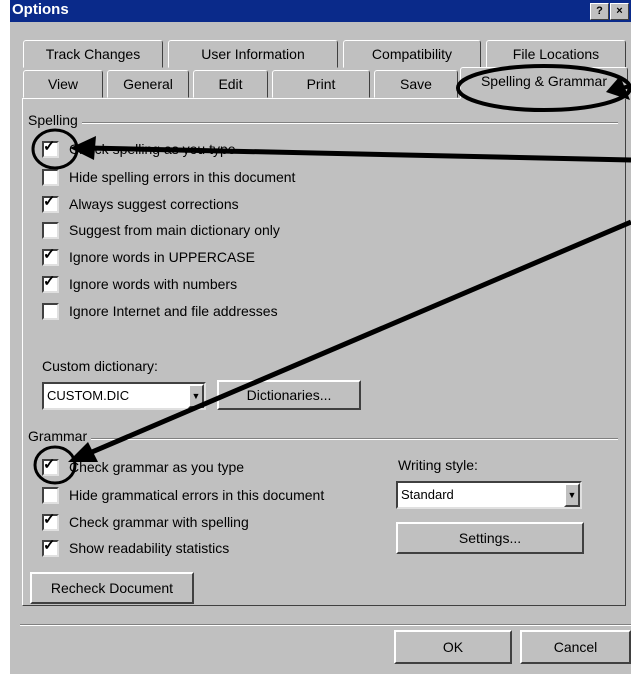 This screenshot has height=674, width=631. What do you see at coordinates (354, 439) in the screenshot?
I see `grammar-divider` at bounding box center [354, 439].